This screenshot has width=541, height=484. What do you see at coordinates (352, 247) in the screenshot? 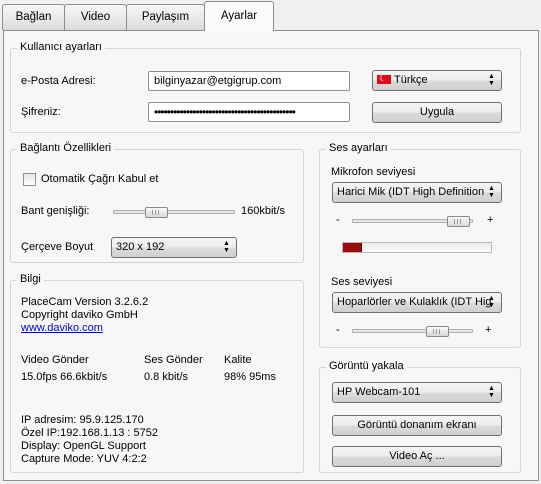
I see `mic-level-meter-fill` at bounding box center [352, 247].